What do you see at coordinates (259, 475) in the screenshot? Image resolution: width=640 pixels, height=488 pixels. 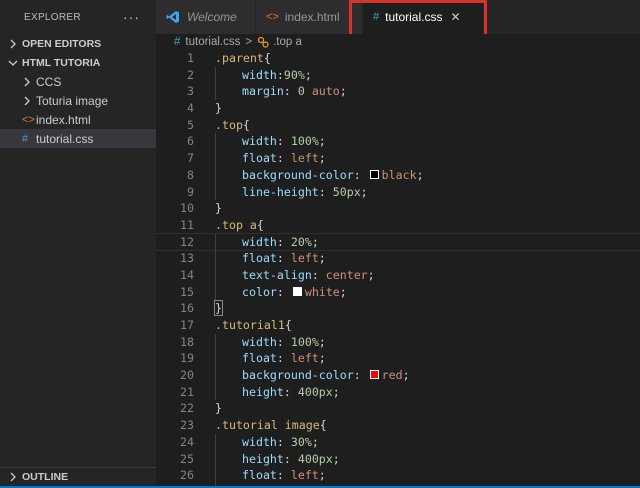 I see `code-token: float` at bounding box center [259, 475].